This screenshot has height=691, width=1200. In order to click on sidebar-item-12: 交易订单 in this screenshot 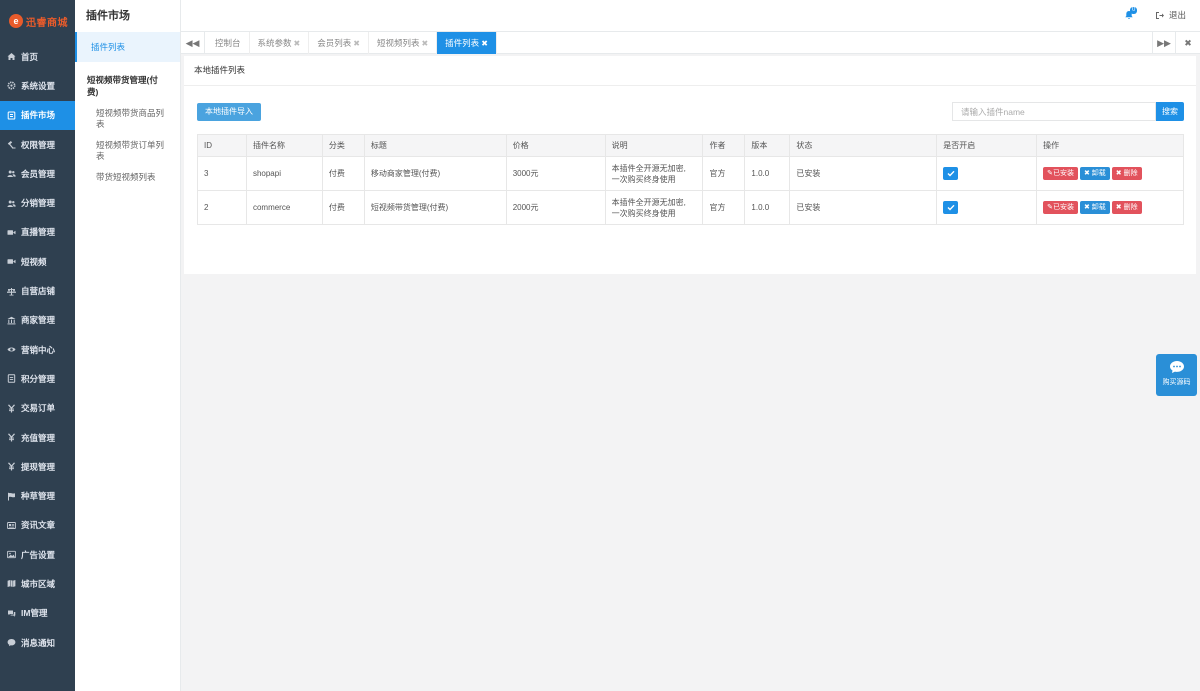, I will do `click(37, 408)`.